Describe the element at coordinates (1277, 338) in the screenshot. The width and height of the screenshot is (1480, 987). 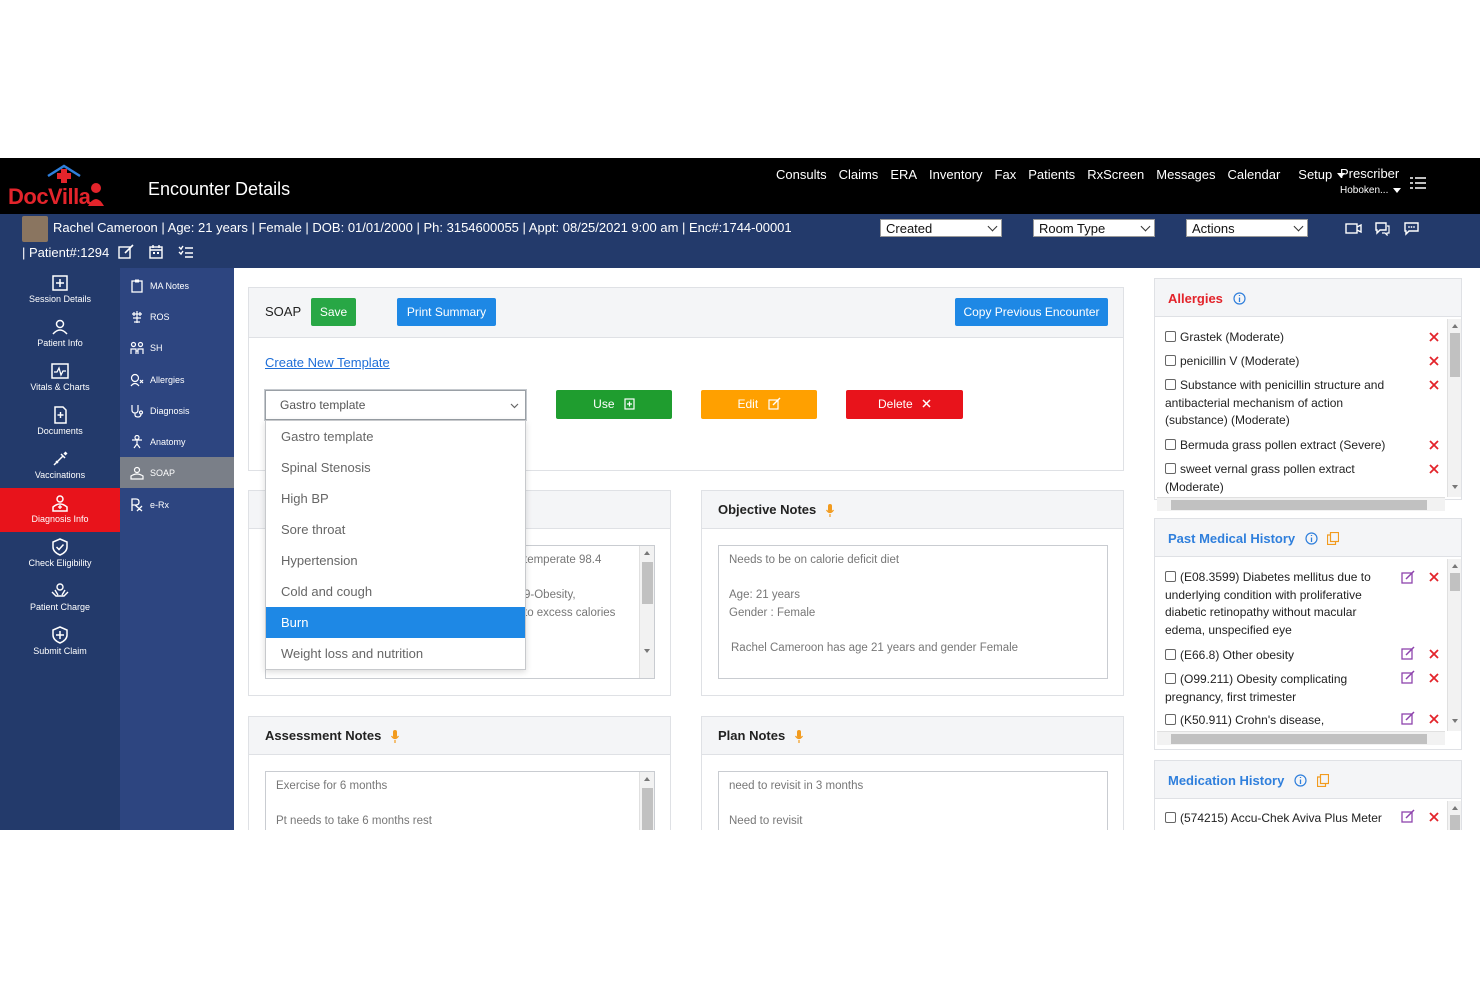
I see `allergy-item: Grastek (Moderate)` at that location.